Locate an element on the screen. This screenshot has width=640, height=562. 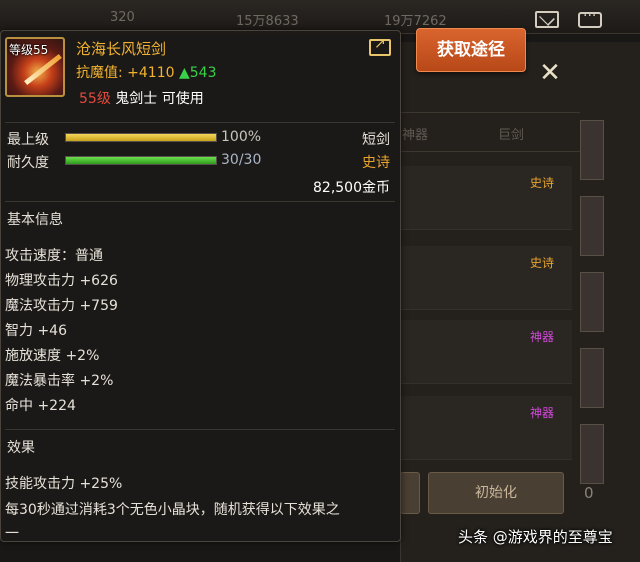
effect-line: 一 is located at coordinates (12, 534).